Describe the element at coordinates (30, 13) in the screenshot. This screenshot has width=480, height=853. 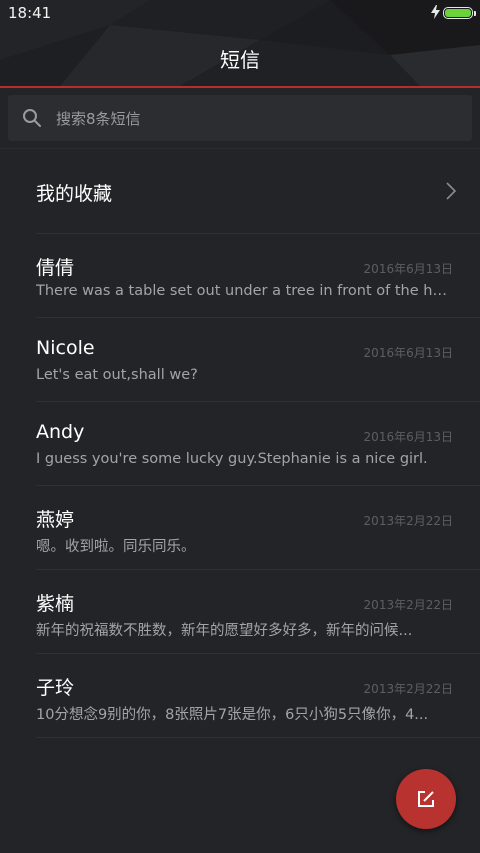
I see `status-time: 18:41` at that location.